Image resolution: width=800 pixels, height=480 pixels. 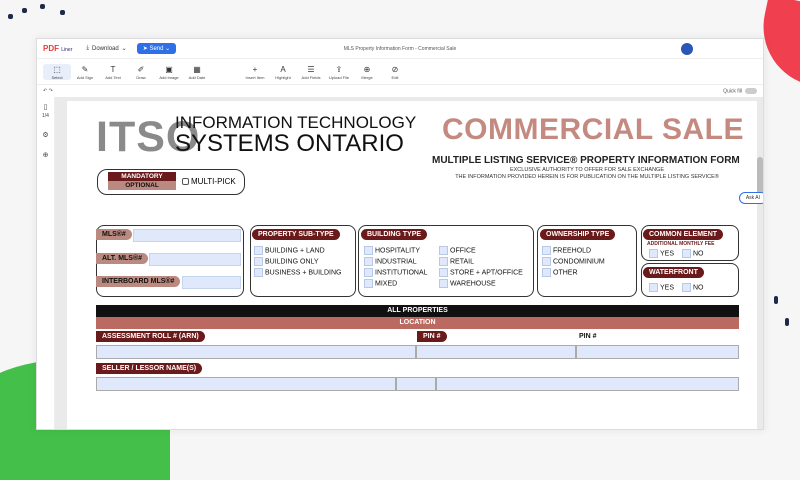 I want to click on multipick-legend: MULTI-PICK, so click(x=209, y=181).